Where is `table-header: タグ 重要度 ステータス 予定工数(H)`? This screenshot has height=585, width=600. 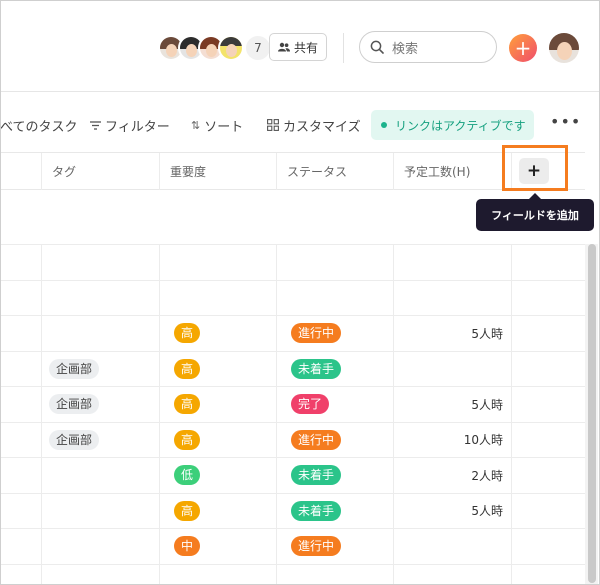 table-header: タグ 重要度 ステータス 予定工数(H) is located at coordinates (292, 171).